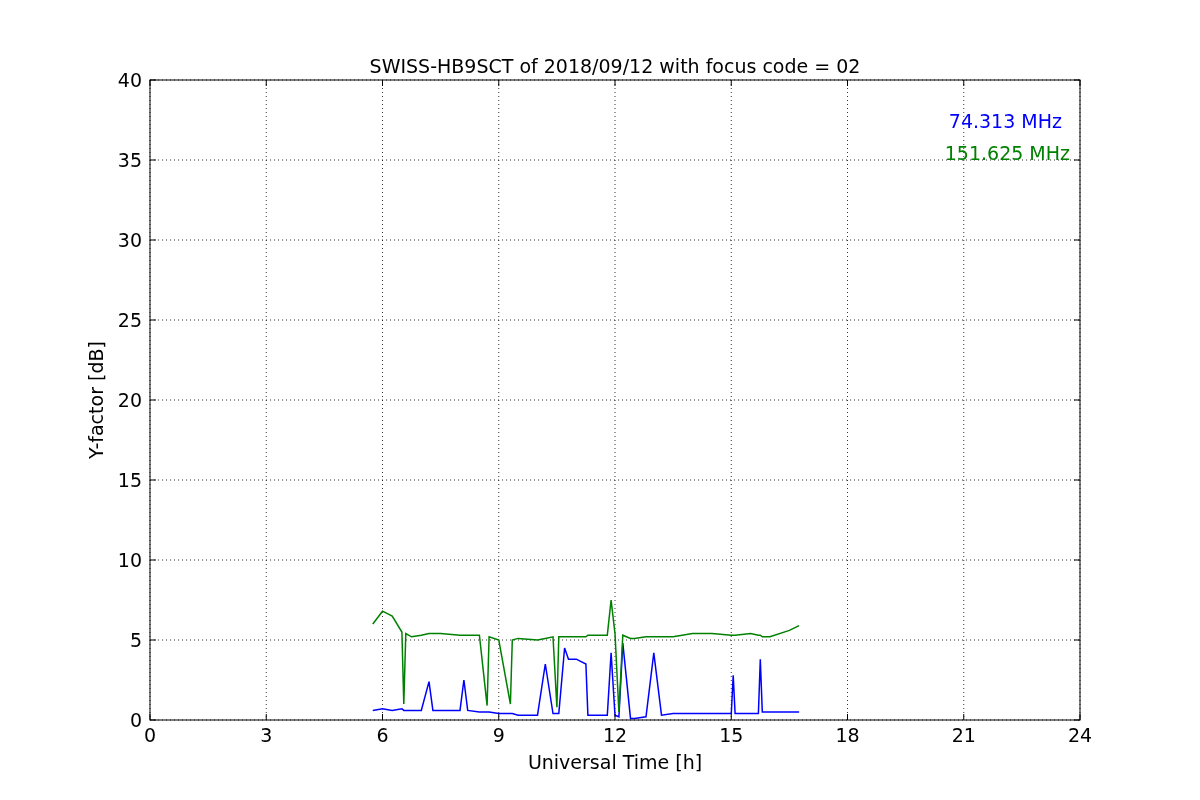 The height and width of the screenshot is (800, 1200). I want to click on x-tick-label: 3, so click(266, 735).